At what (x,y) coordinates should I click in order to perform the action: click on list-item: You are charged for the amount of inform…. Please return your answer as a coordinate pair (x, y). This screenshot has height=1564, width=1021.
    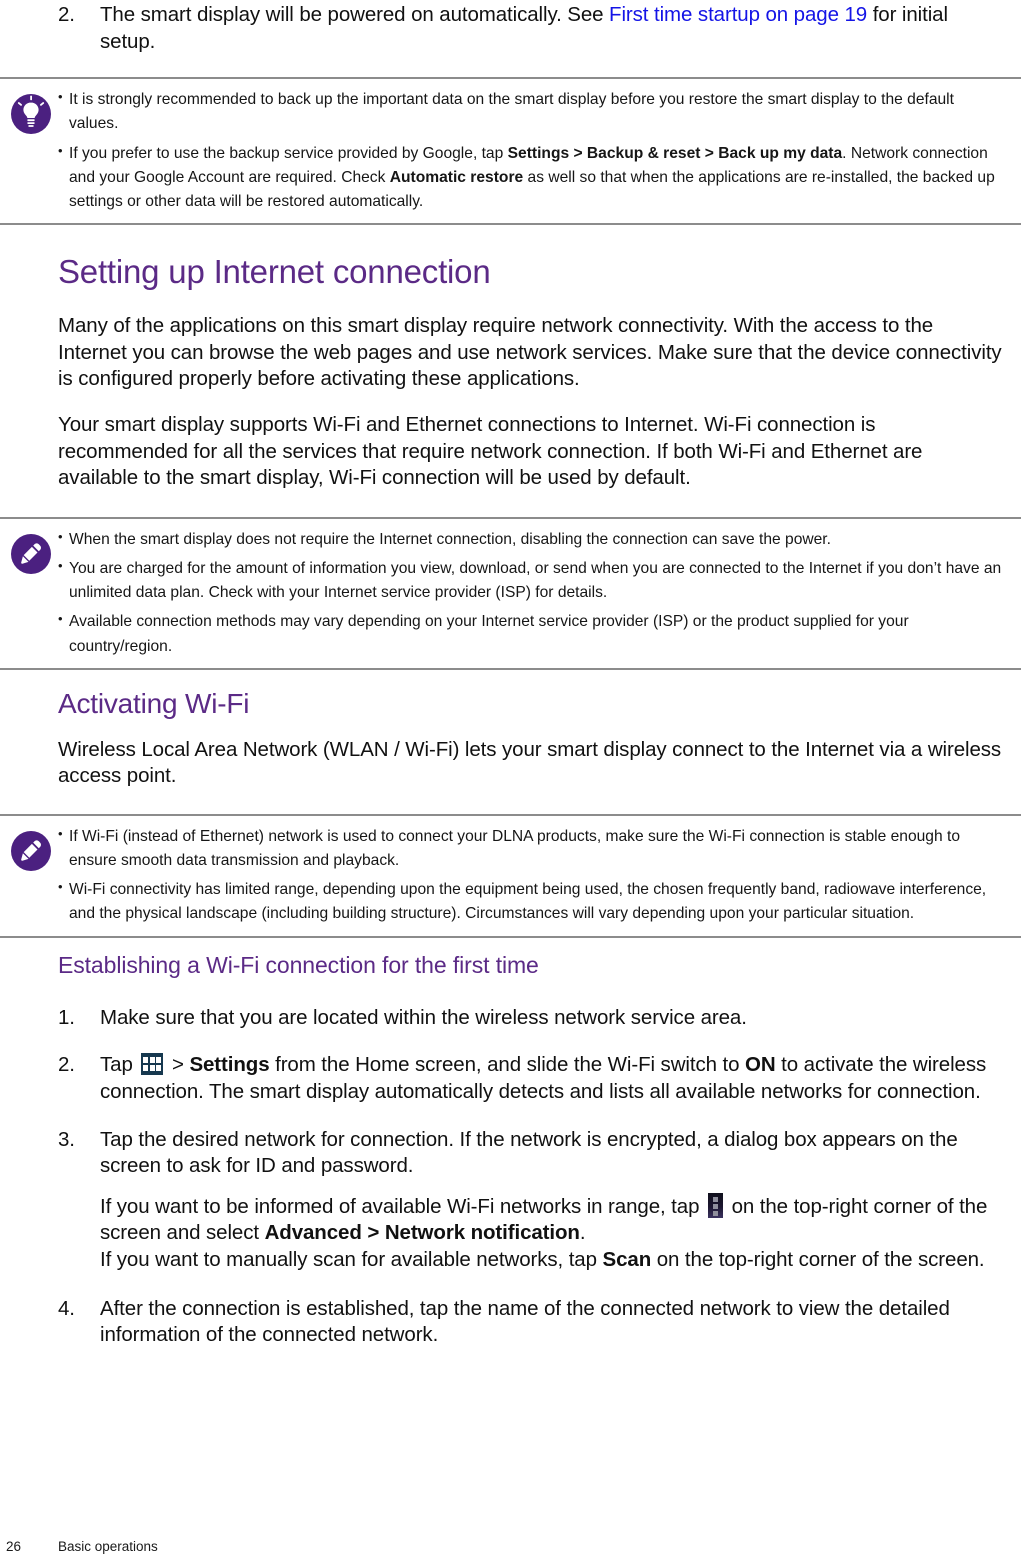
    Looking at the image, I should click on (532, 580).